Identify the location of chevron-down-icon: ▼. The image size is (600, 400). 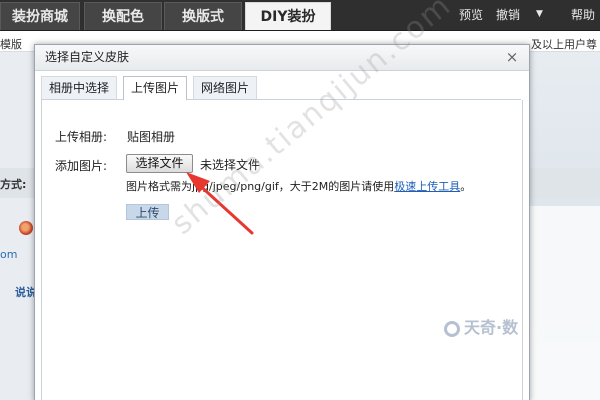
(539, 15).